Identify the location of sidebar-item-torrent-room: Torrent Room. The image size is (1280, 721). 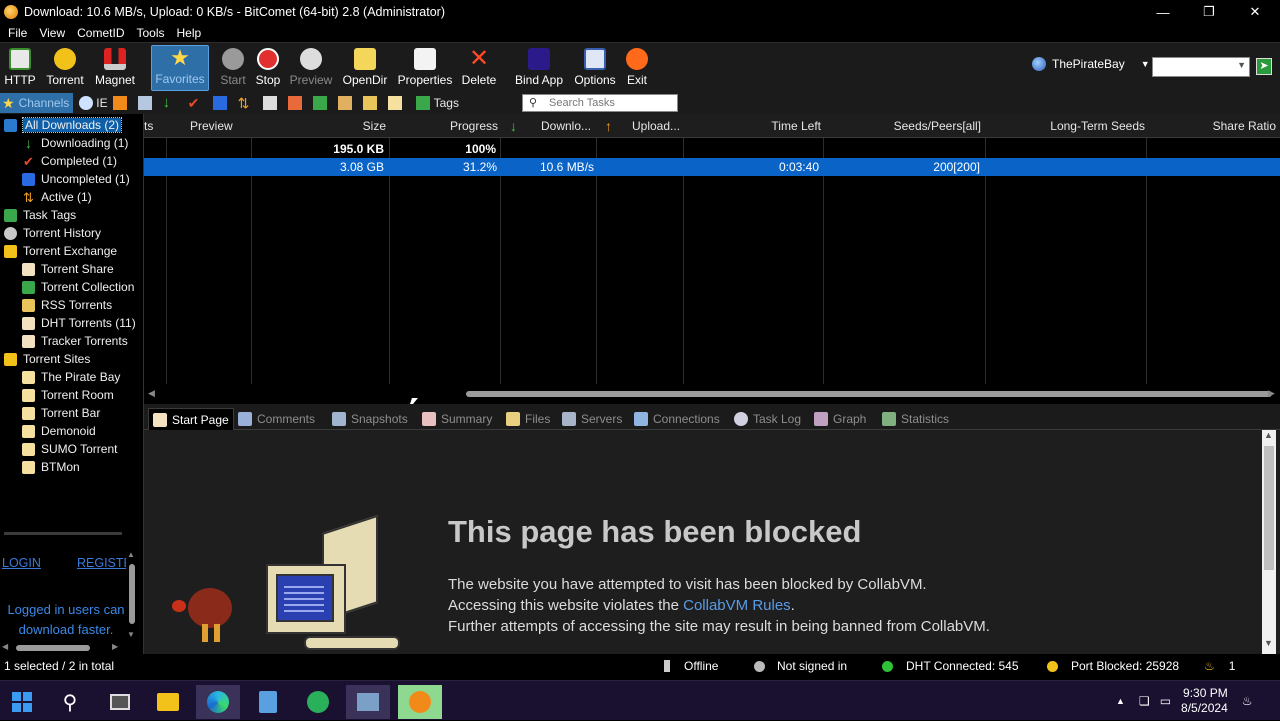
(68, 395).